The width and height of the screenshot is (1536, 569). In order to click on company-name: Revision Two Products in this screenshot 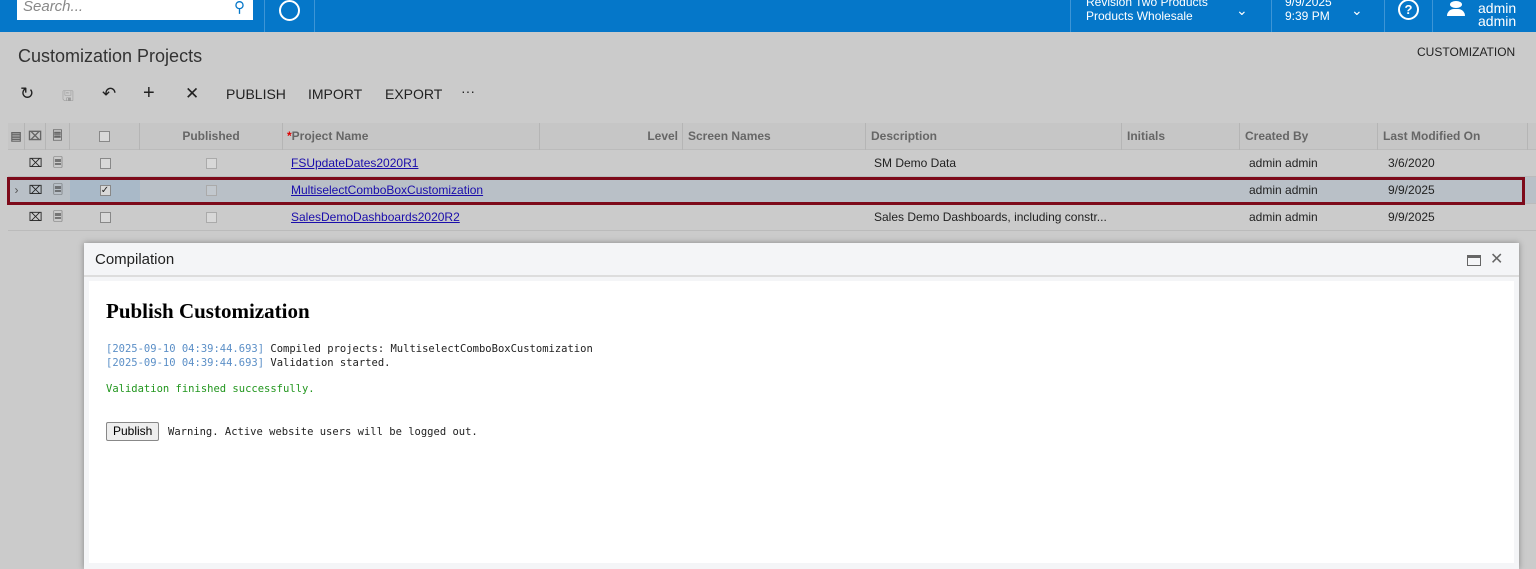, I will do `click(1147, 4)`.